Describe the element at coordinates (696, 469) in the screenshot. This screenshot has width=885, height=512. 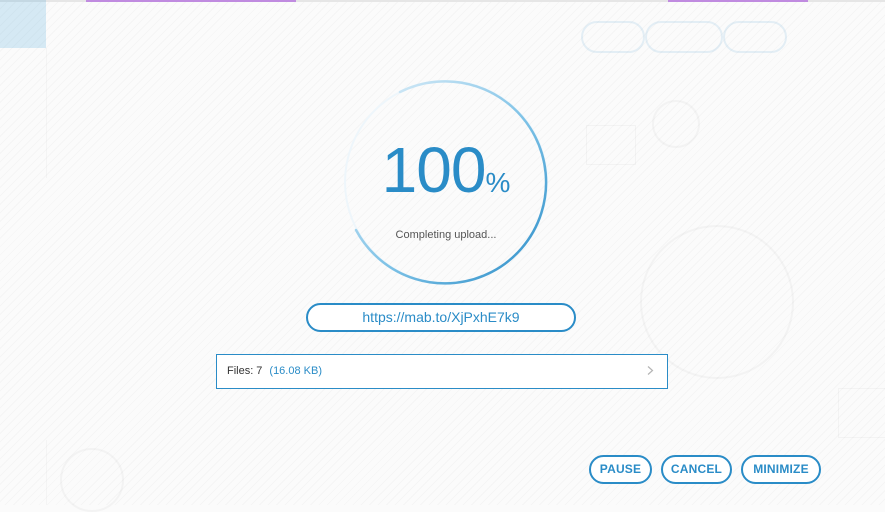
I see `cancel-button: CANCEL` at that location.